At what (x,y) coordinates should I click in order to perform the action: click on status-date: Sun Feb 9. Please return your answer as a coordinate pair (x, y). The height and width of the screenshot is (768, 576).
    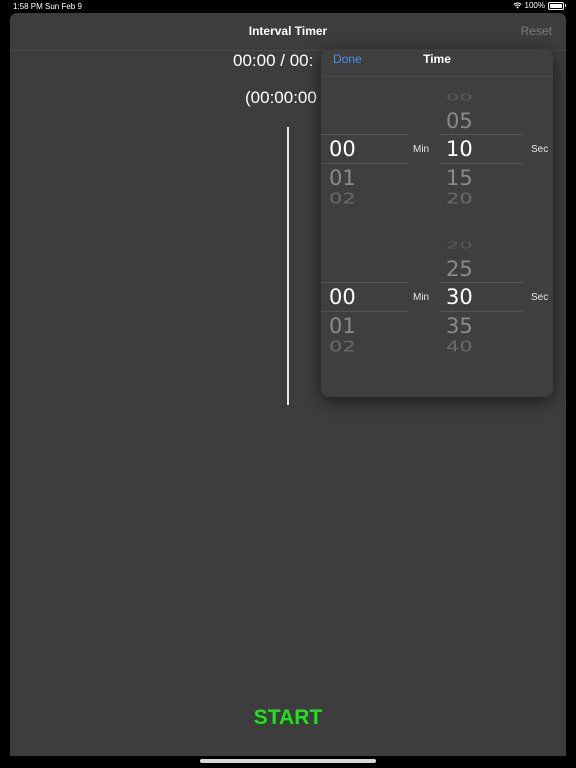
    Looking at the image, I should click on (63, 6).